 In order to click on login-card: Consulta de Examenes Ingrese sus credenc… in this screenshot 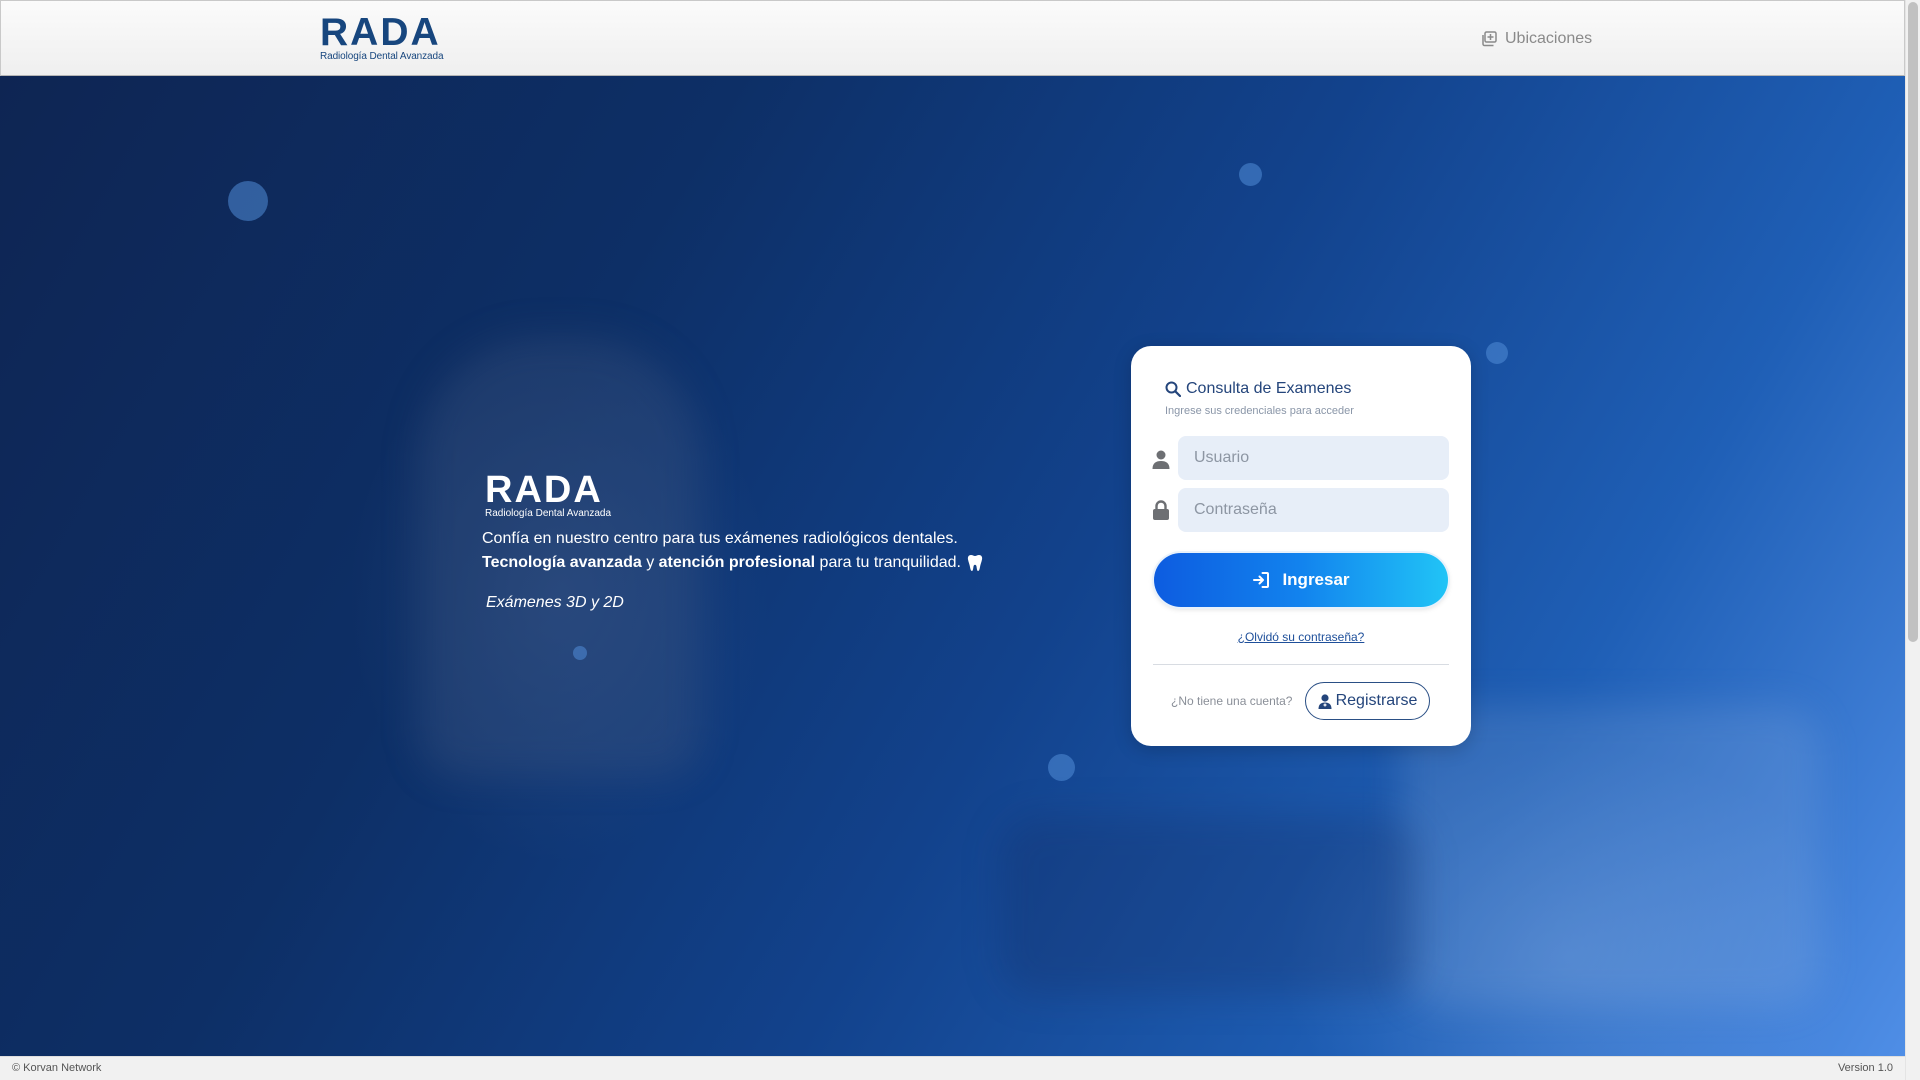, I will do `click(1301, 546)`.